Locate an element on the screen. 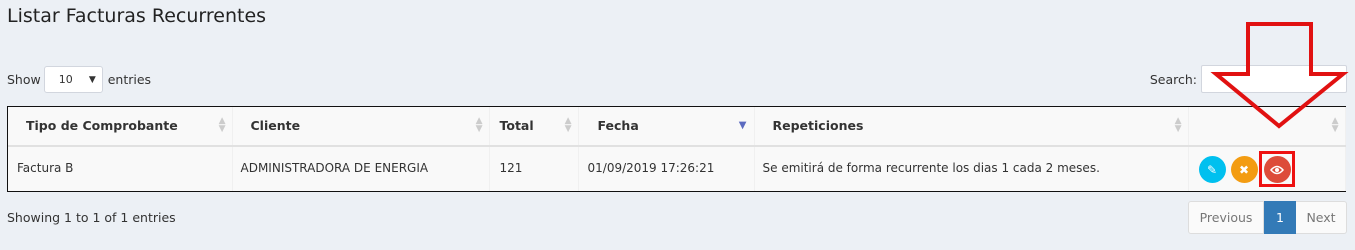 The width and height of the screenshot is (1355, 250). pagination: Previous 1 Next is located at coordinates (1267, 217).